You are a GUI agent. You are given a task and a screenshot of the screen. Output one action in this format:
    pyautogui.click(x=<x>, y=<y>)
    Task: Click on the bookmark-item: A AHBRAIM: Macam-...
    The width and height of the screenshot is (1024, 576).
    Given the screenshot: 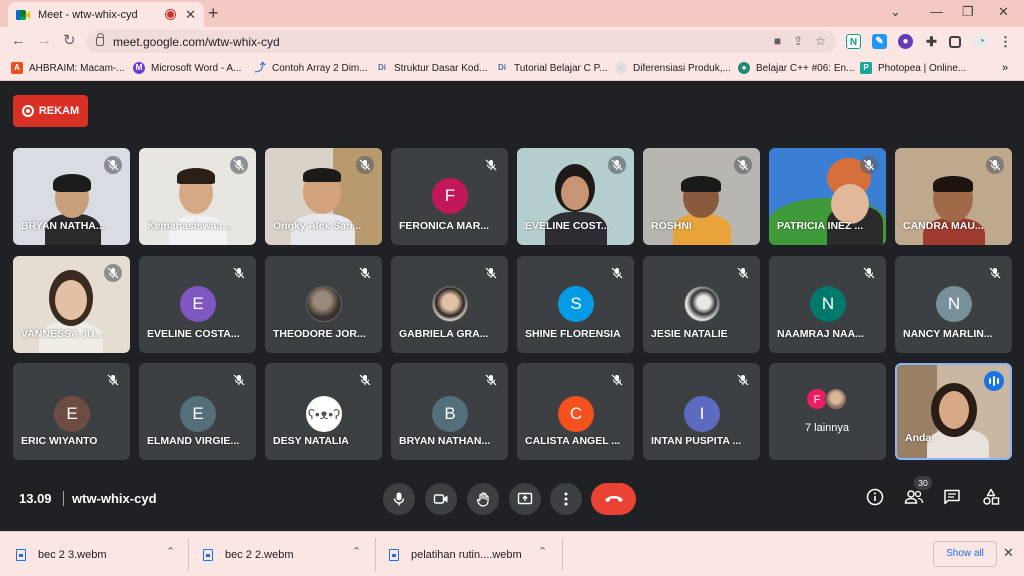 What is the action you would take?
    pyautogui.click(x=68, y=68)
    